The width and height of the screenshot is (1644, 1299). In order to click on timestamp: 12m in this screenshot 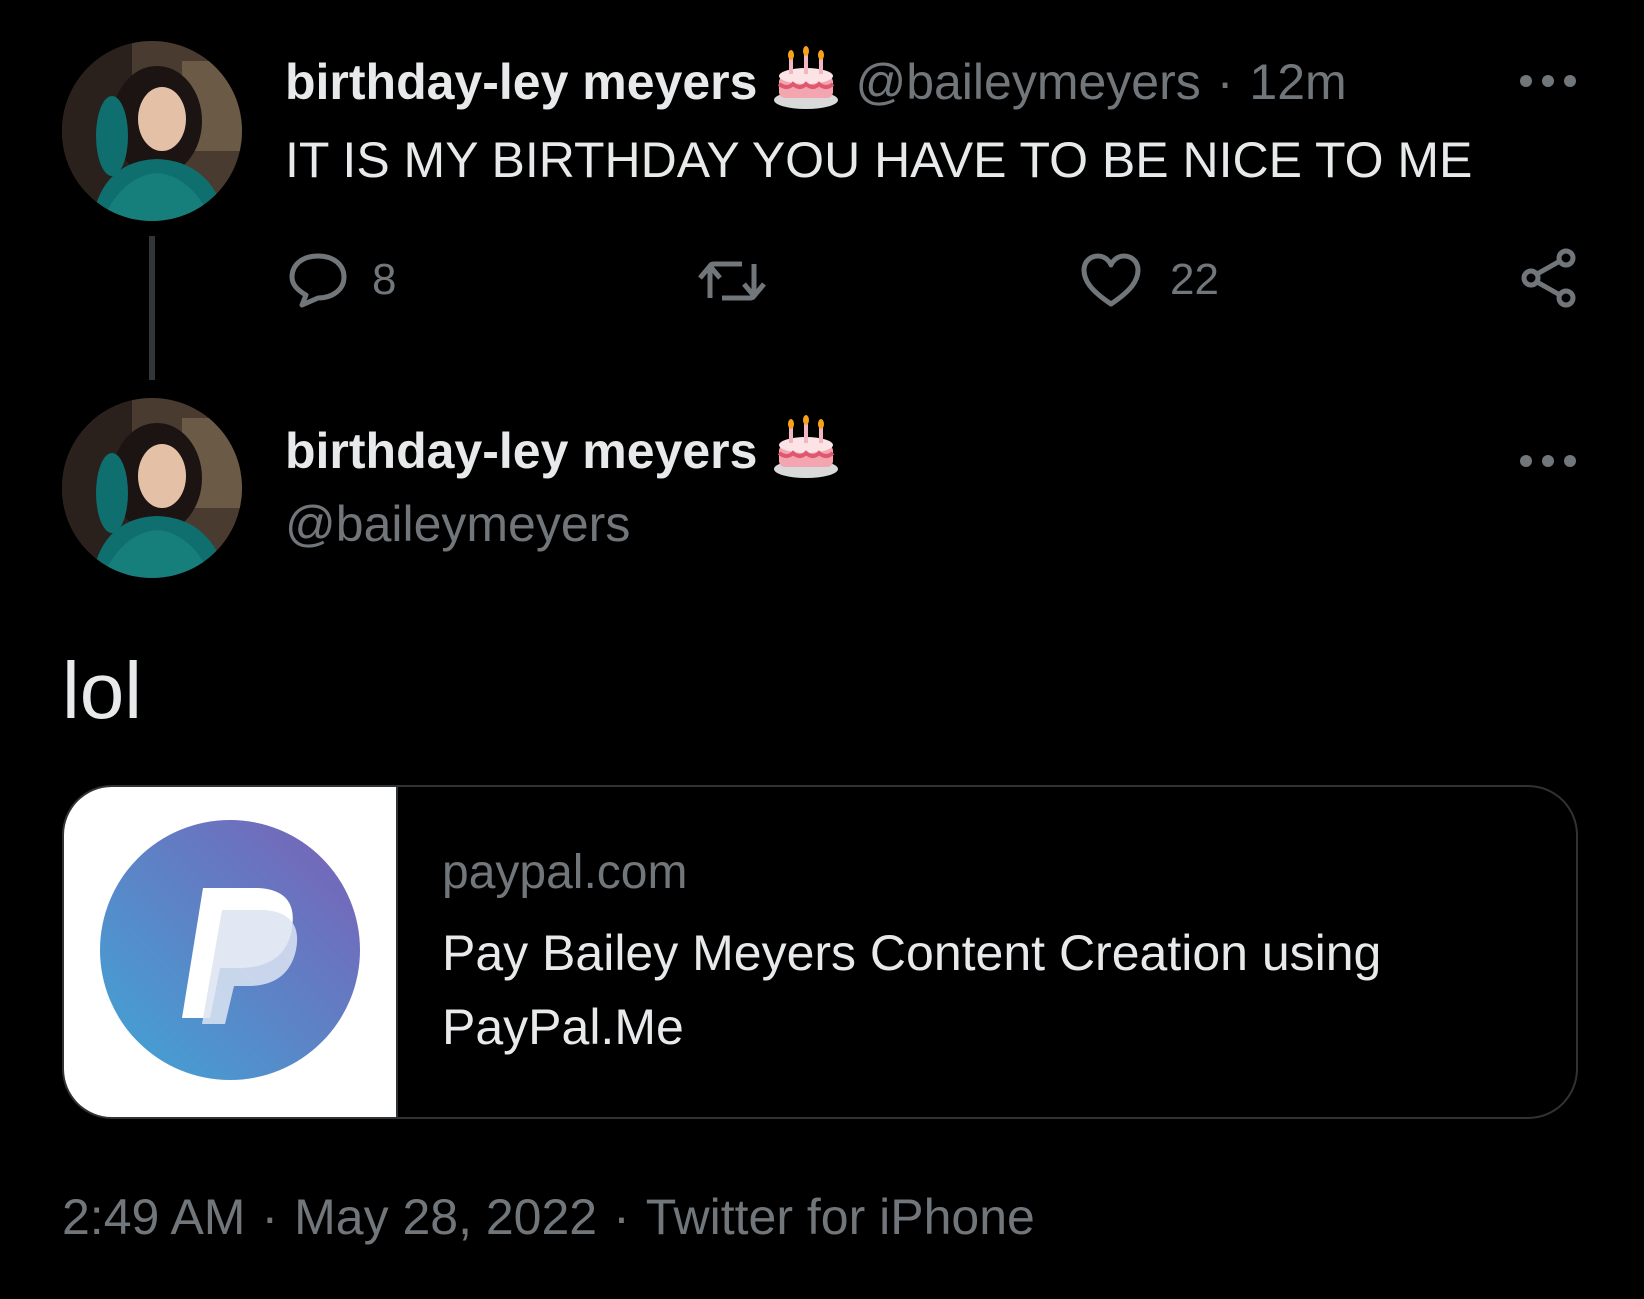, I will do `click(1297, 82)`.